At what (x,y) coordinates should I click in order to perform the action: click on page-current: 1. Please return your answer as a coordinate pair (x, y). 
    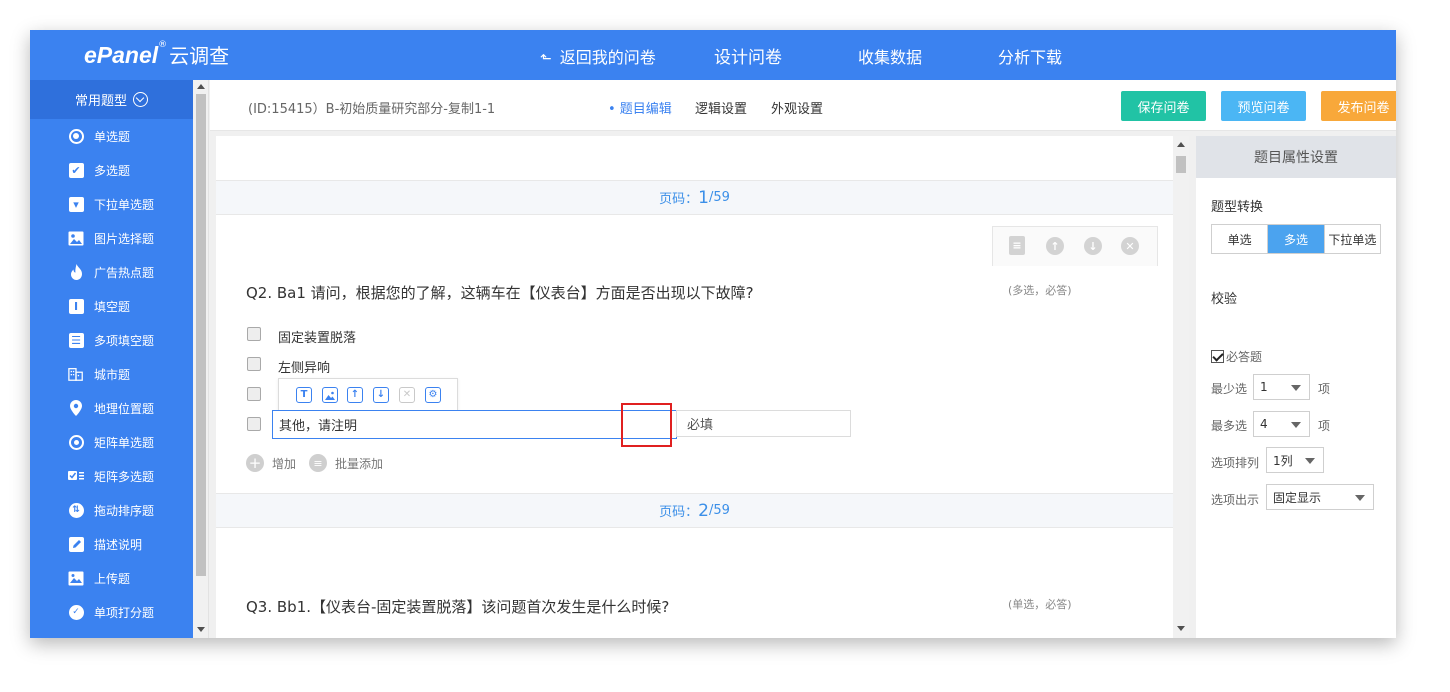
    Looking at the image, I should click on (703, 197).